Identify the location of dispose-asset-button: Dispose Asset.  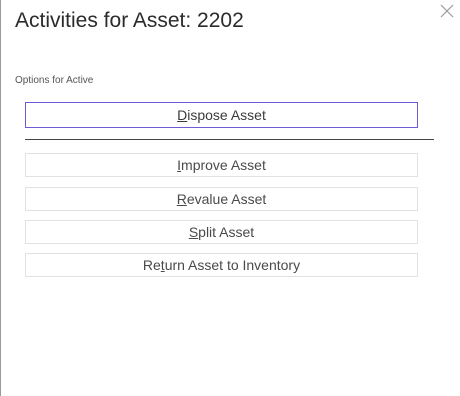
(221, 115).